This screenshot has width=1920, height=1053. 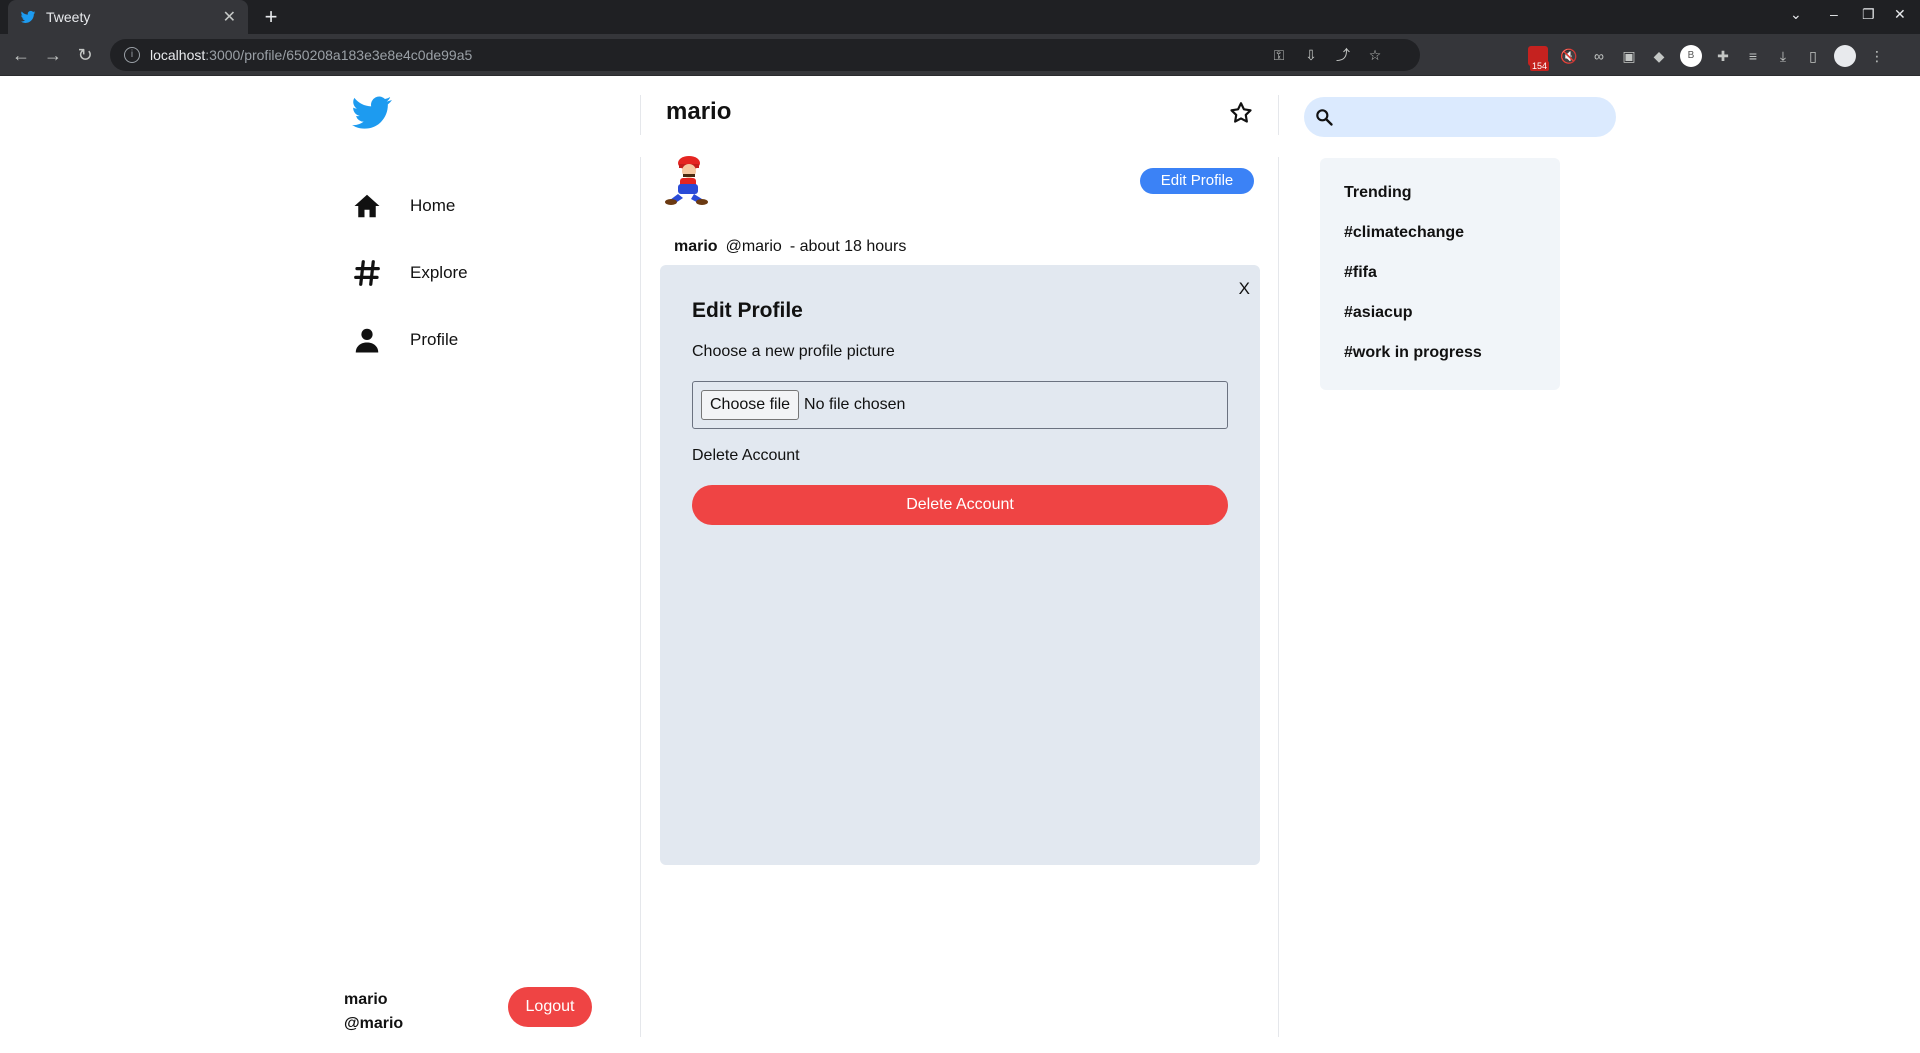 What do you see at coordinates (1378, 192) in the screenshot?
I see `trending-title: Trending` at bounding box center [1378, 192].